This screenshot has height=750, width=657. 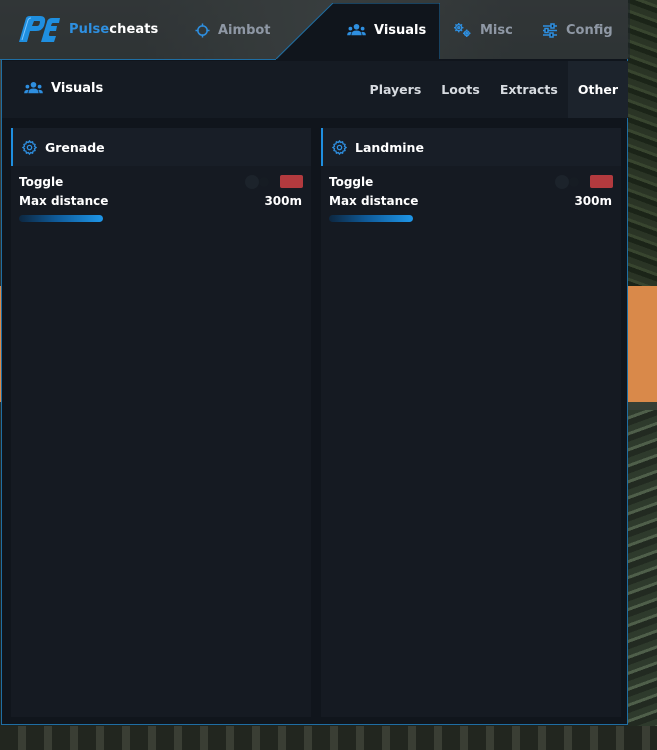 I want to click on tab-misc: Misc, so click(x=483, y=30).